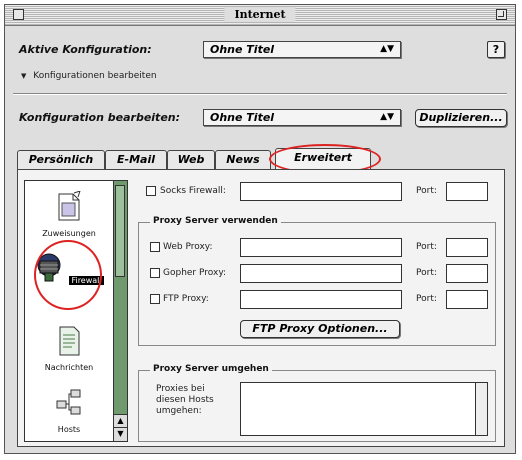  Describe the element at coordinates (69, 233) in the screenshot. I see `sidebar-item-label: Zuweisungen` at that location.